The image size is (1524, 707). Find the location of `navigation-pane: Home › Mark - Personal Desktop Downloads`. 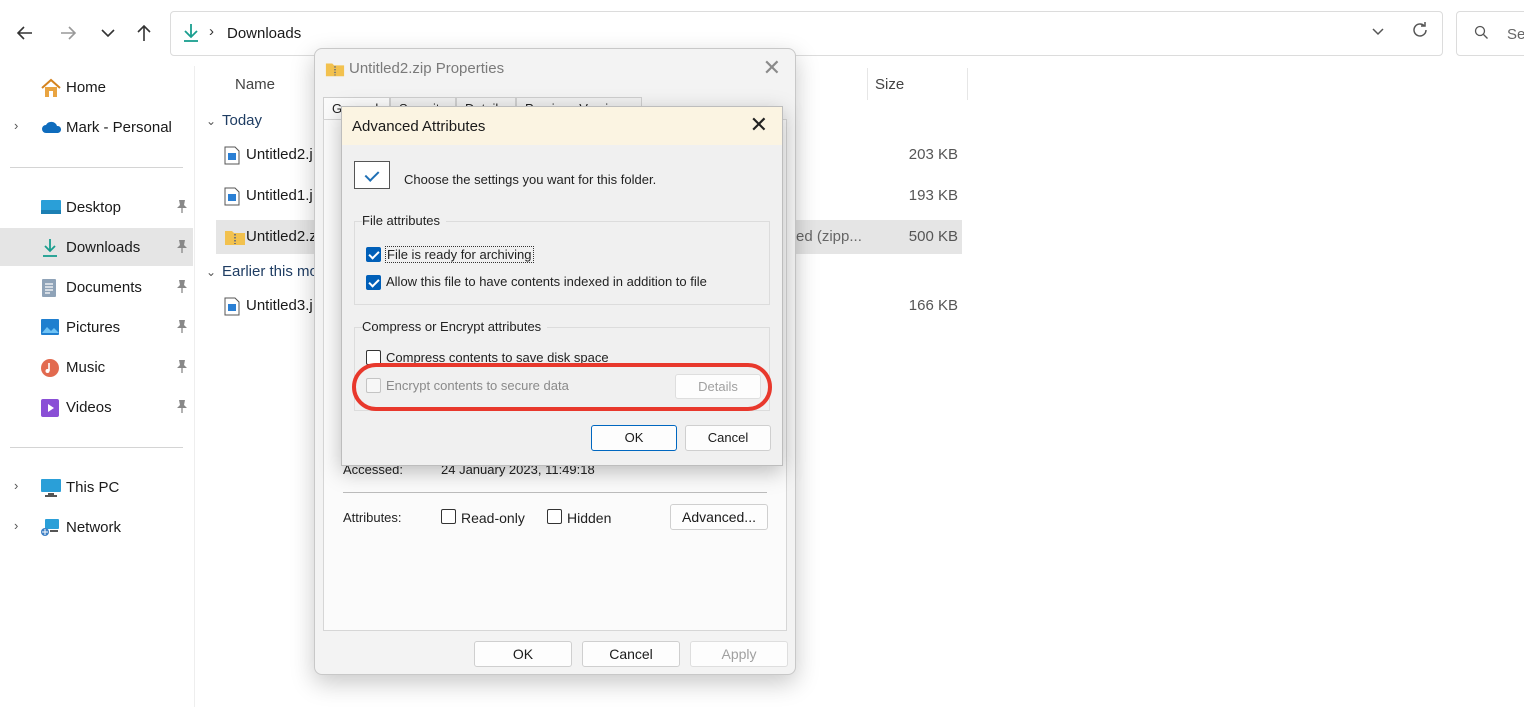

navigation-pane: Home › Mark - Personal Desktop Downloads is located at coordinates (97, 386).